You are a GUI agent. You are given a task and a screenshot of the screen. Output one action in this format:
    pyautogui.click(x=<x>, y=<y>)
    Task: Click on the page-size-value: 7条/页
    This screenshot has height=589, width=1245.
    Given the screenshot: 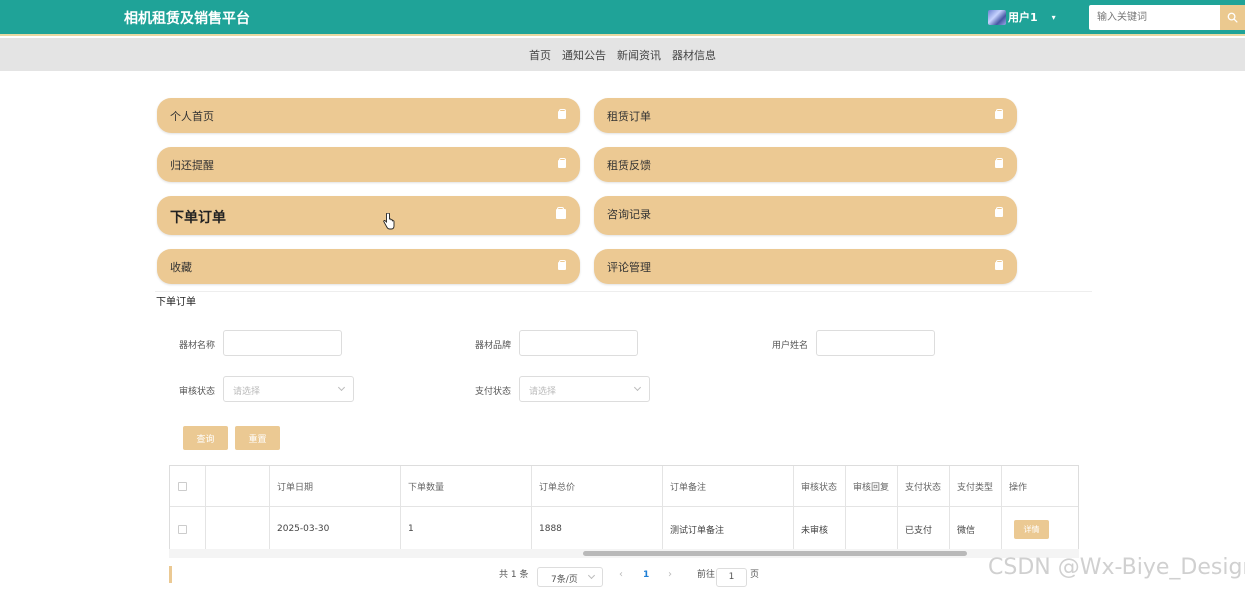 What is the action you would take?
    pyautogui.click(x=564, y=580)
    